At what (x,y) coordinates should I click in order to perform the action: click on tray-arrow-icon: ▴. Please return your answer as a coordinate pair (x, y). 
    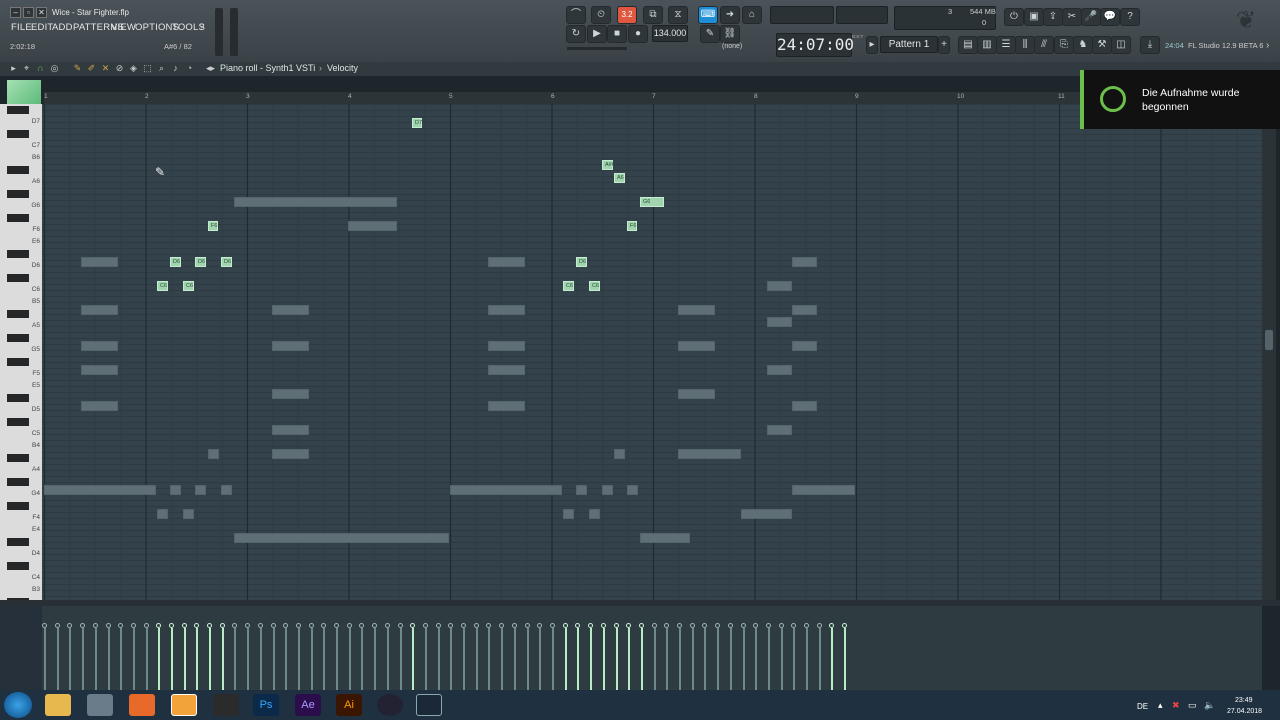
    Looking at the image, I should click on (1160, 705).